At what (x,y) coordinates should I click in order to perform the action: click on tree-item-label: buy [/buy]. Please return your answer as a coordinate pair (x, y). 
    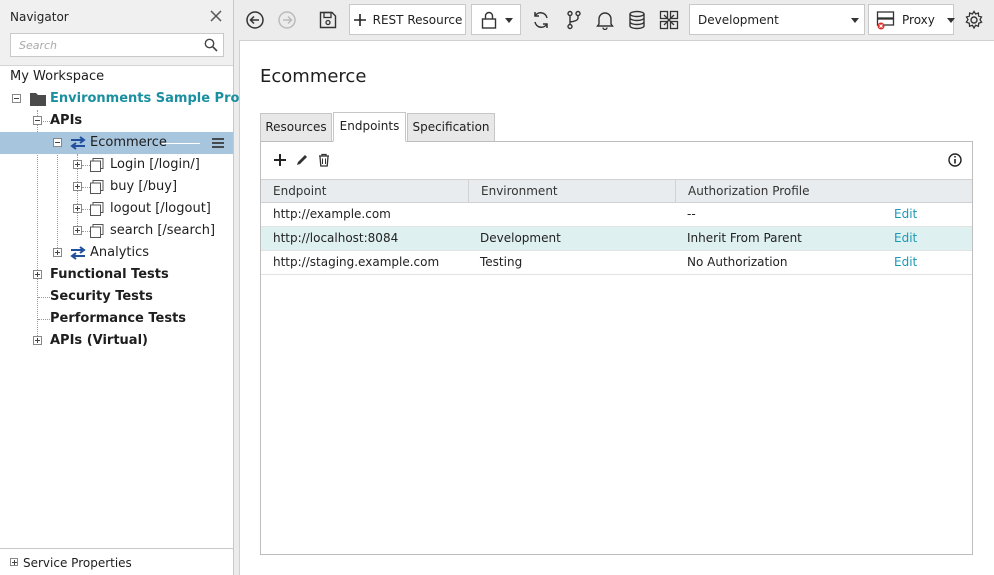
    Looking at the image, I should click on (144, 186).